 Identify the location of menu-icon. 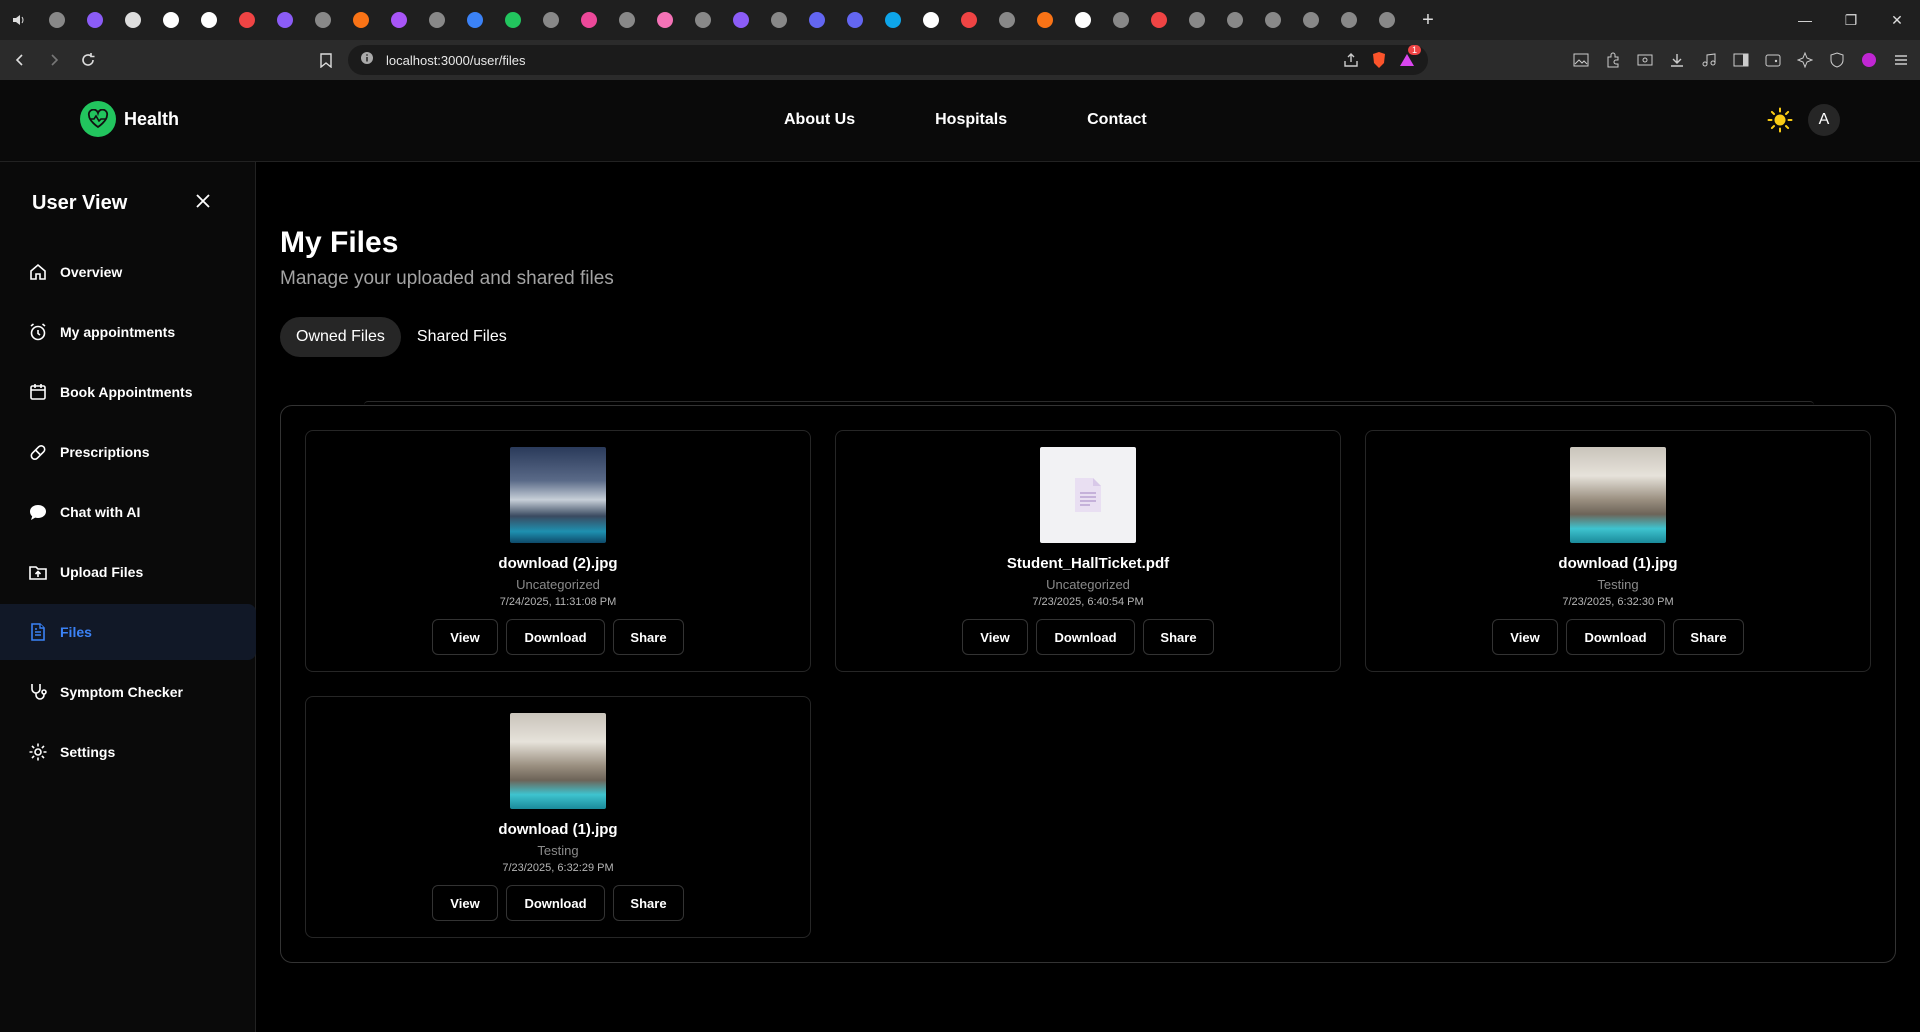
(1901, 60).